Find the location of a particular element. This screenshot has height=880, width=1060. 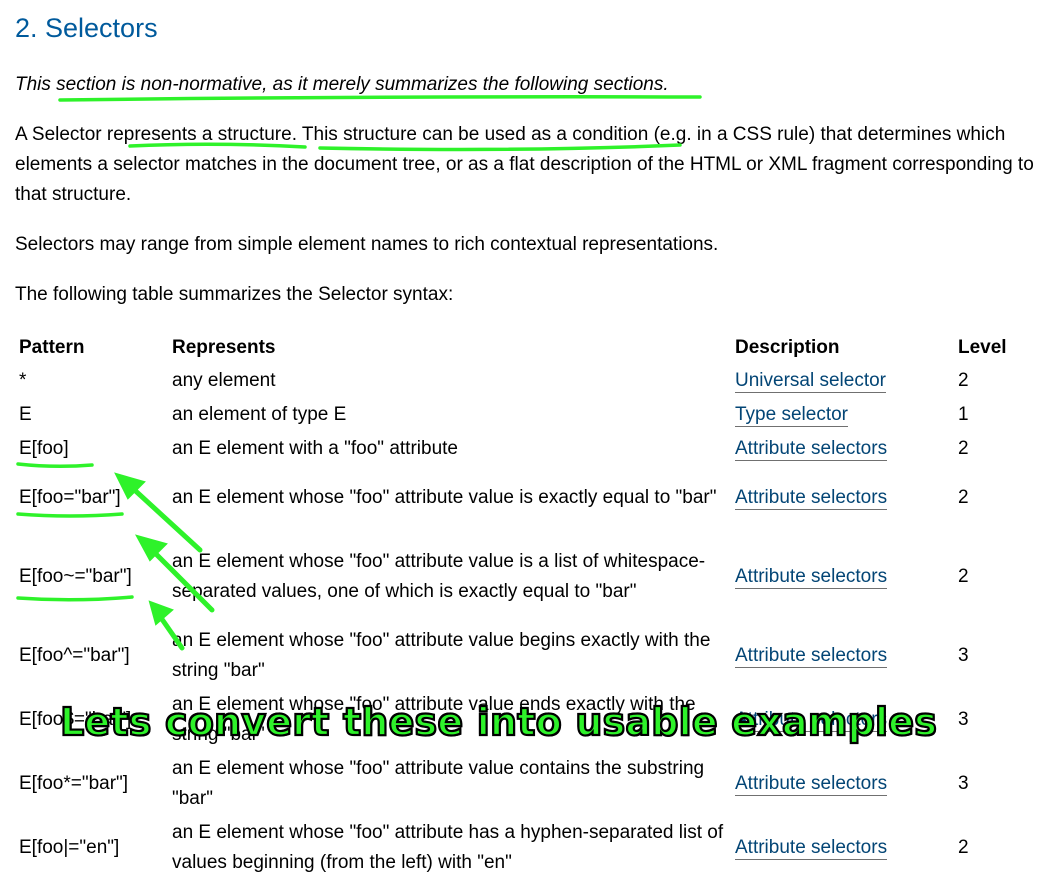

annotation-caption: Lets convert these into usable examples is located at coordinates (498, 722).